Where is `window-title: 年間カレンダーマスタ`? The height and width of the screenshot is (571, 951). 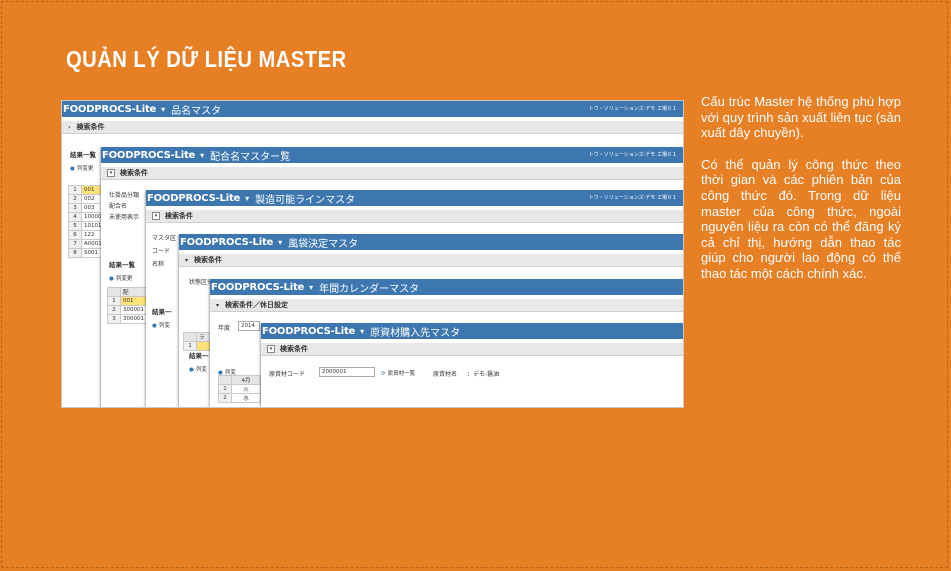 window-title: 年間カレンダーマスタ is located at coordinates (369, 289).